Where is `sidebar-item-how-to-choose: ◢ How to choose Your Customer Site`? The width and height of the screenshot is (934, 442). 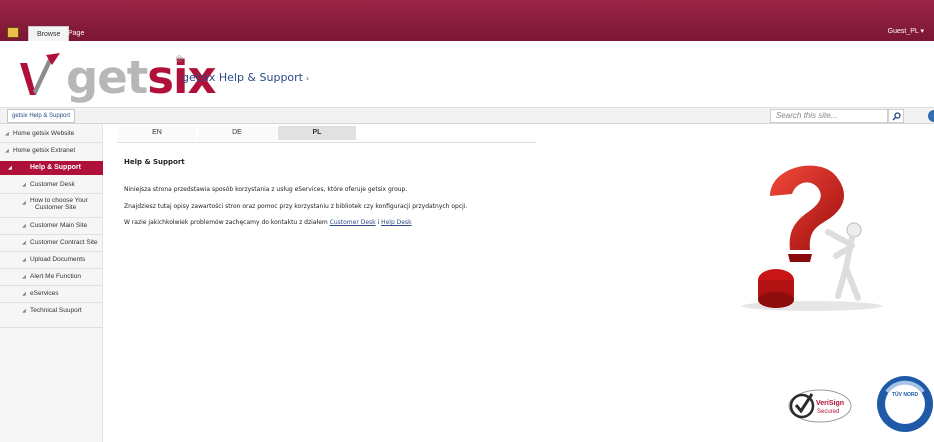
sidebar-item-how-to-choose: ◢ How to choose Your Customer Site is located at coordinates (51, 205).